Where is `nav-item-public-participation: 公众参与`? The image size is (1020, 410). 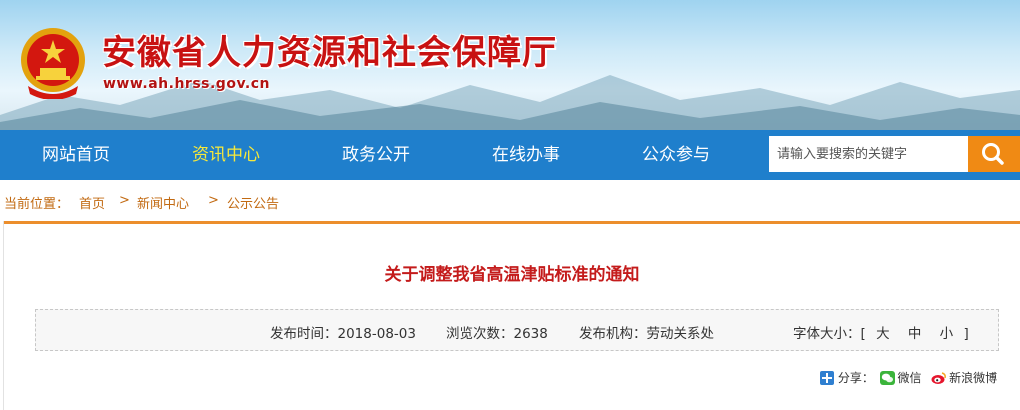 nav-item-public-participation: 公众参与 is located at coordinates (676, 155).